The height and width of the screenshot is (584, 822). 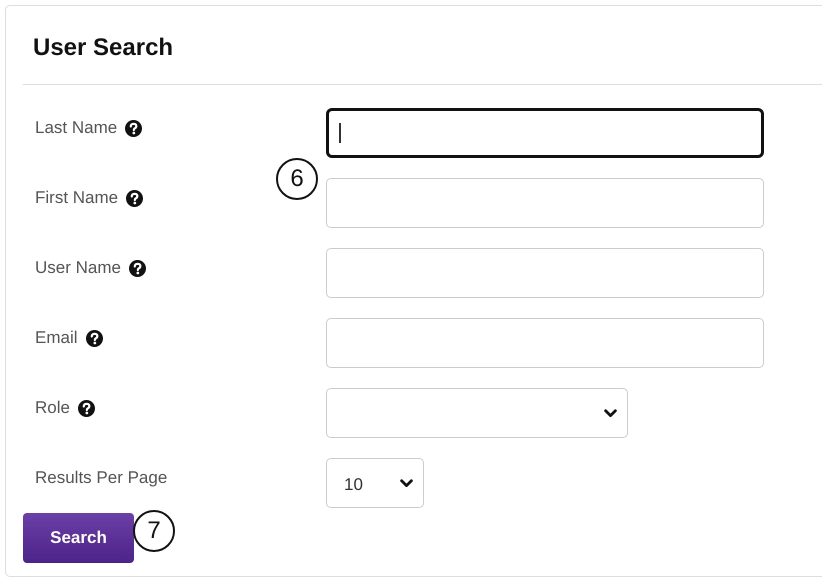 I want to click on select-field, so click(x=477, y=413).